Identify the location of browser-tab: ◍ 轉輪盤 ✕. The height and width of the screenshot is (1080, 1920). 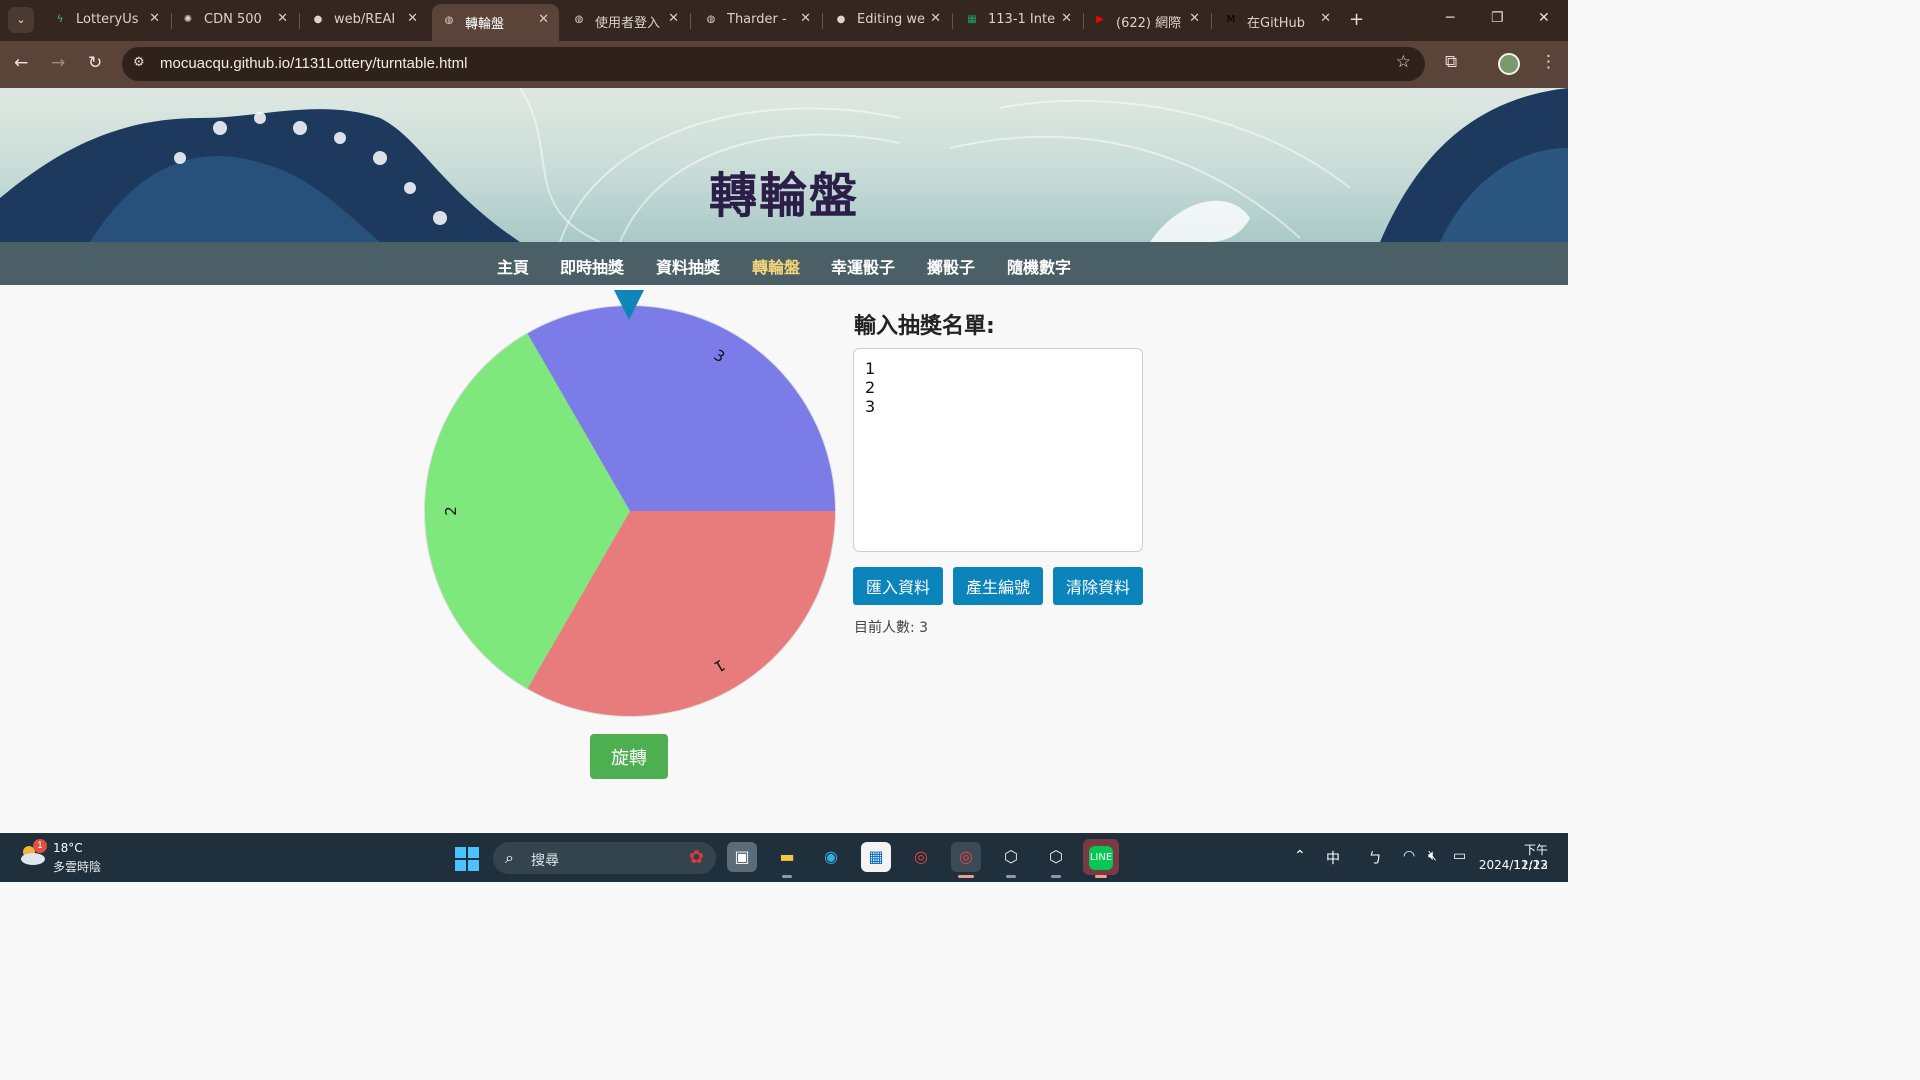
(495, 22).